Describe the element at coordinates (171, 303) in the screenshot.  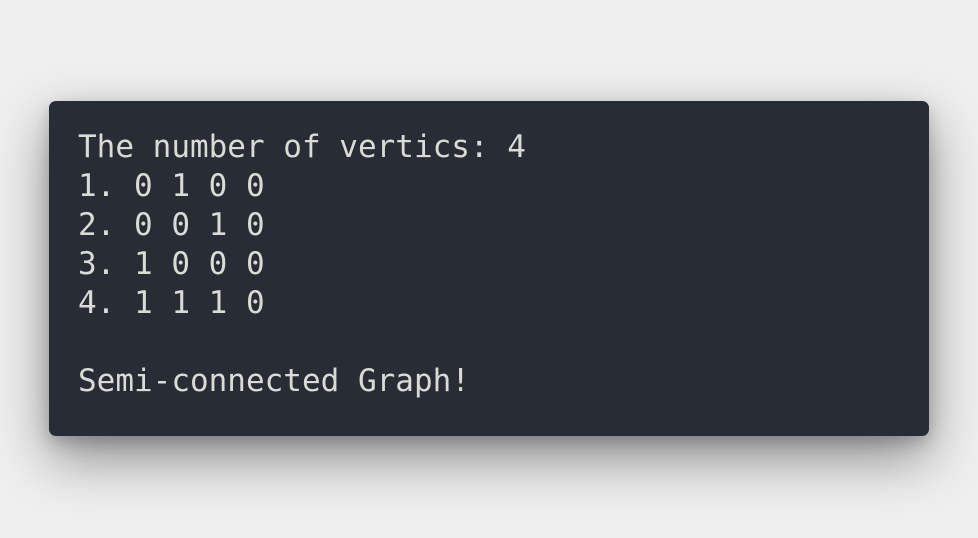
I see `matrix-row-4: 4. 1 1 1 0` at that location.